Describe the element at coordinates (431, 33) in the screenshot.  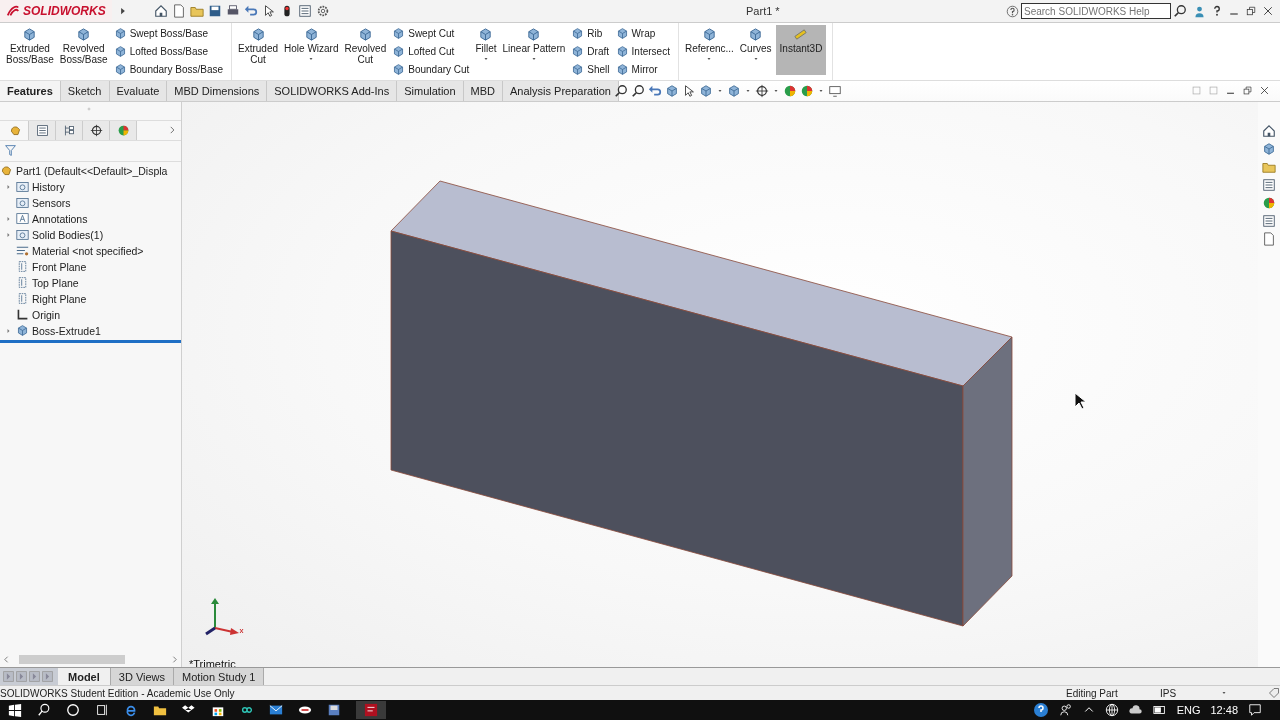
I see `ribbon-button: Swept Cut` at that location.